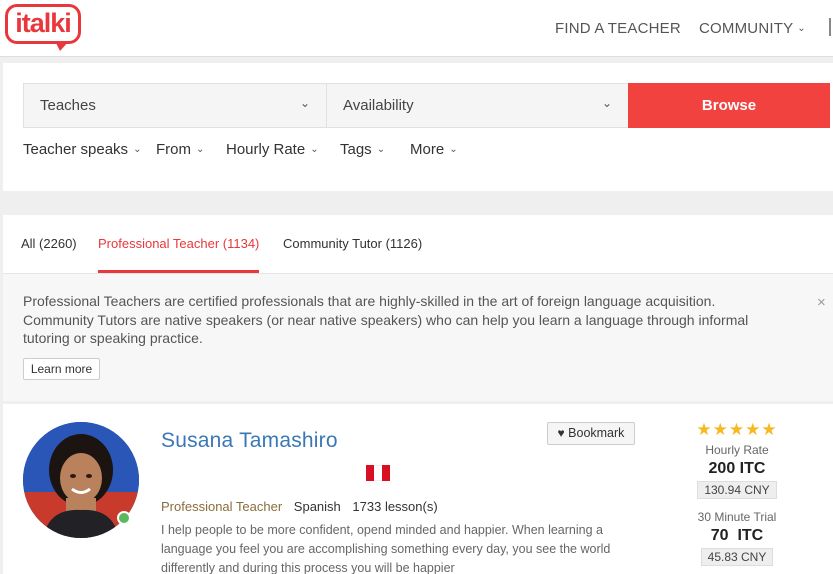 The height and width of the screenshot is (574, 833). I want to click on teacher-name: Susana Tamashiro, so click(261, 440).